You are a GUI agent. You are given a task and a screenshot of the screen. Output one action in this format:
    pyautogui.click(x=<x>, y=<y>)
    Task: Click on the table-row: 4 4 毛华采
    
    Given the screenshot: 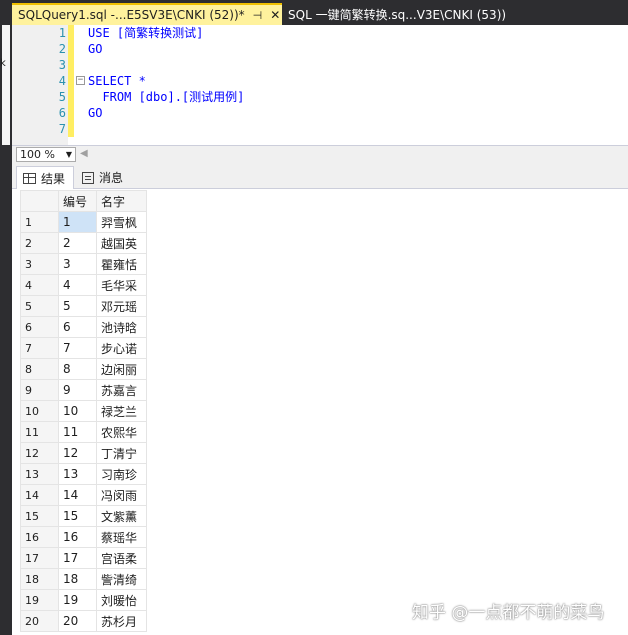 What is the action you would take?
    pyautogui.click(x=83, y=285)
    